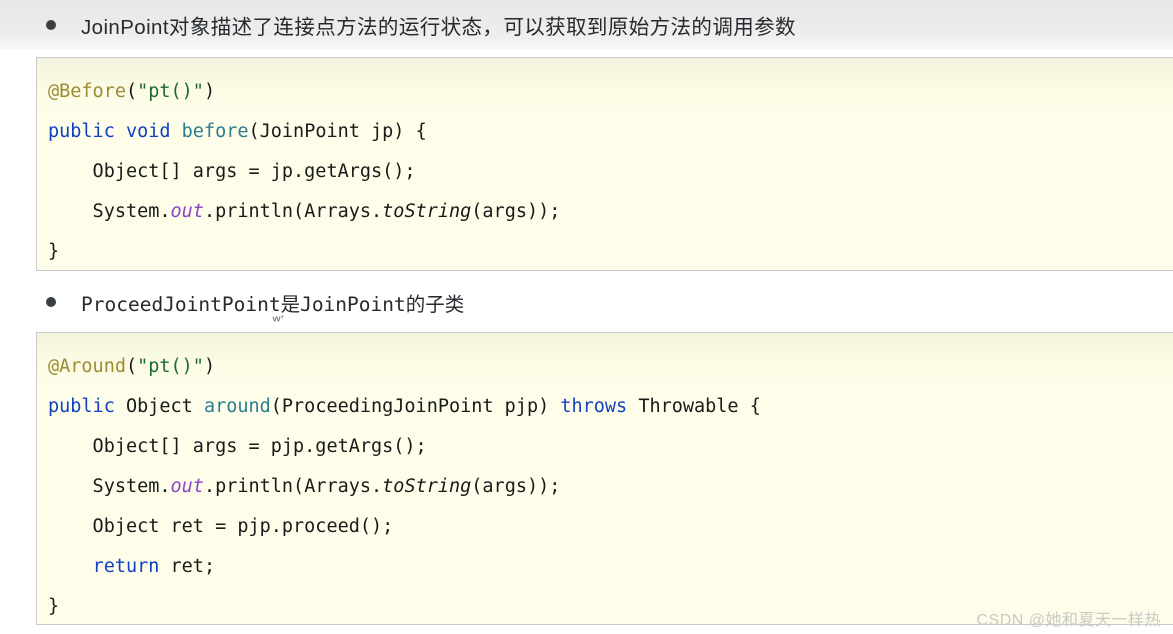 This screenshot has width=1173, height=634. Describe the element at coordinates (148, 131) in the screenshot. I see `code-token-kw: void` at that location.